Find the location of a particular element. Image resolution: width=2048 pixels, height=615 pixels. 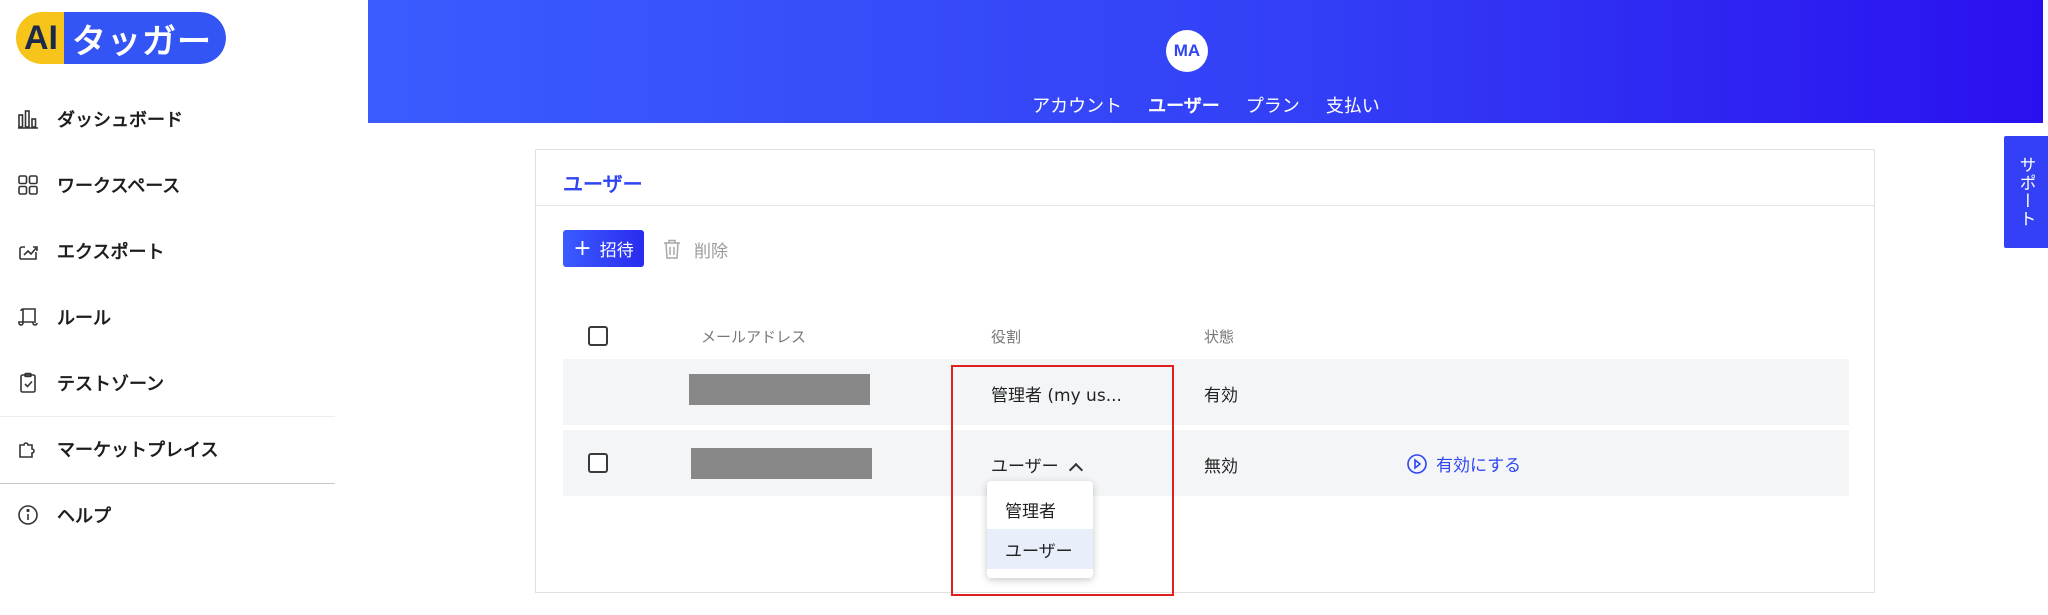

table-row: ユーザー 無効 有効にする is located at coordinates (1206, 463).